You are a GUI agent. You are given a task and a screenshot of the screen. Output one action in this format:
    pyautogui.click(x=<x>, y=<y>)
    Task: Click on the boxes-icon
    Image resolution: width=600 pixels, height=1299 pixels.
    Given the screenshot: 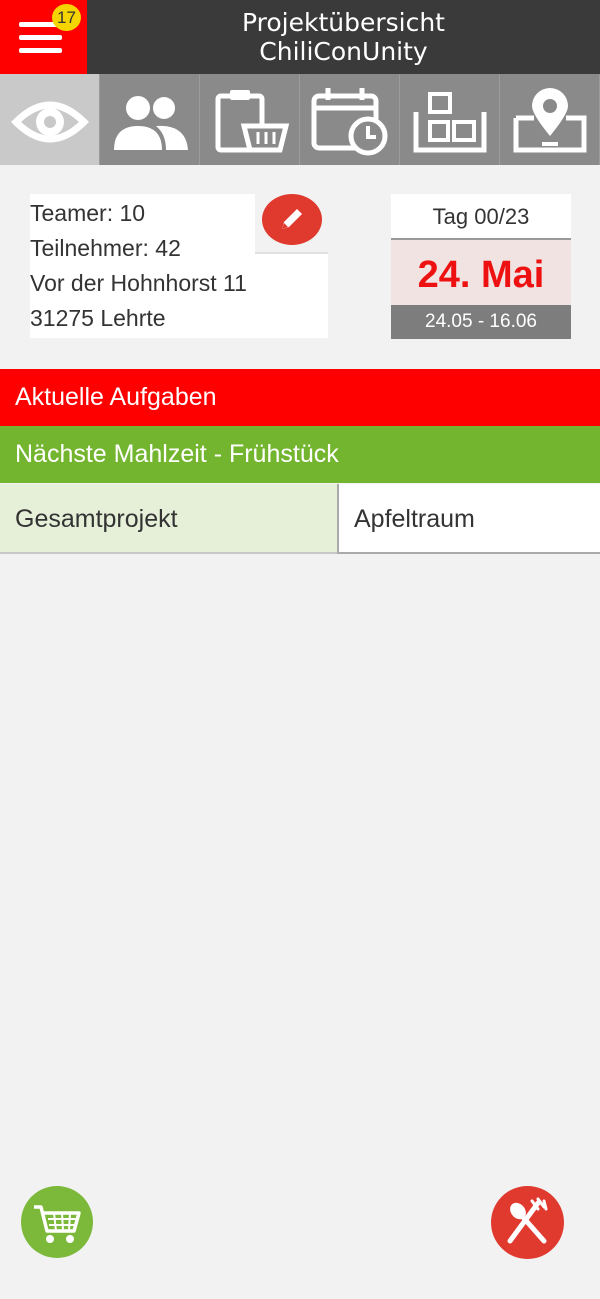 What is the action you would take?
    pyautogui.click(x=450, y=122)
    